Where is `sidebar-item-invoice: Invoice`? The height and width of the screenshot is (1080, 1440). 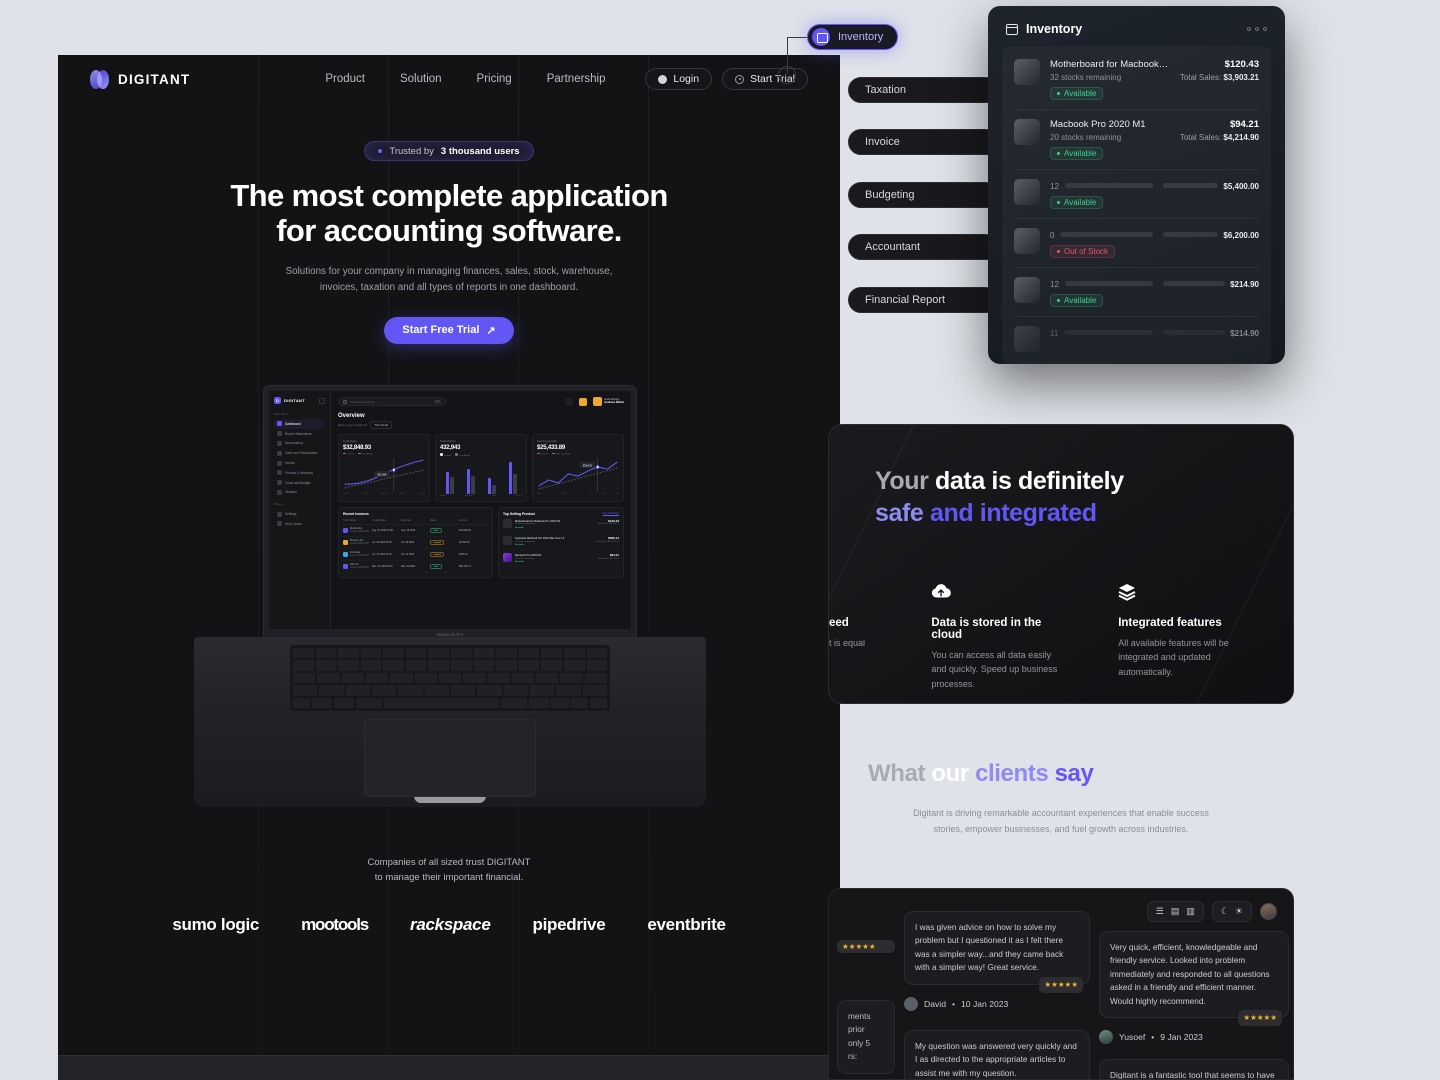 sidebar-item-invoice: Invoice is located at coordinates (299, 463).